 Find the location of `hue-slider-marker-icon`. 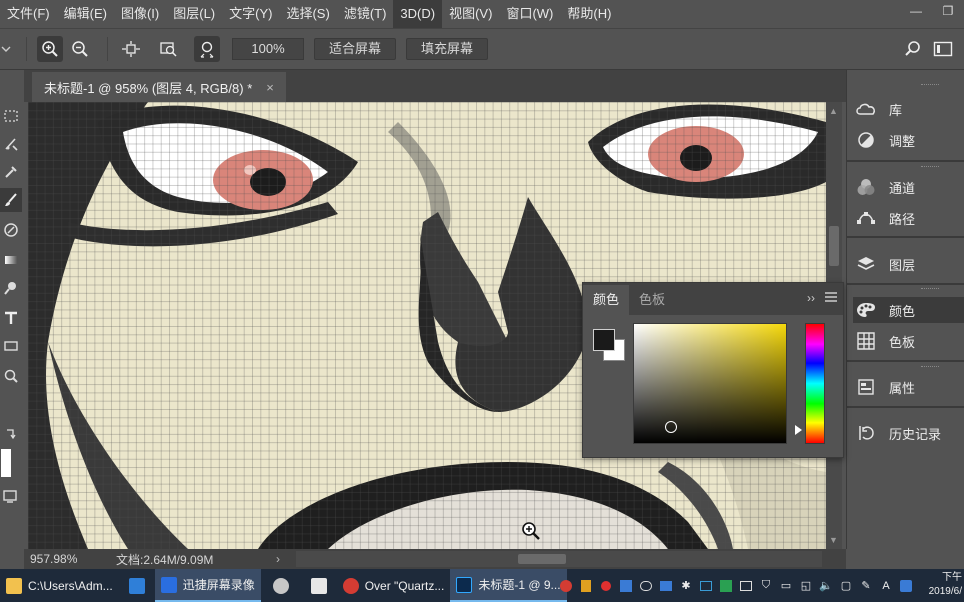

hue-slider-marker-icon is located at coordinates (798, 430).